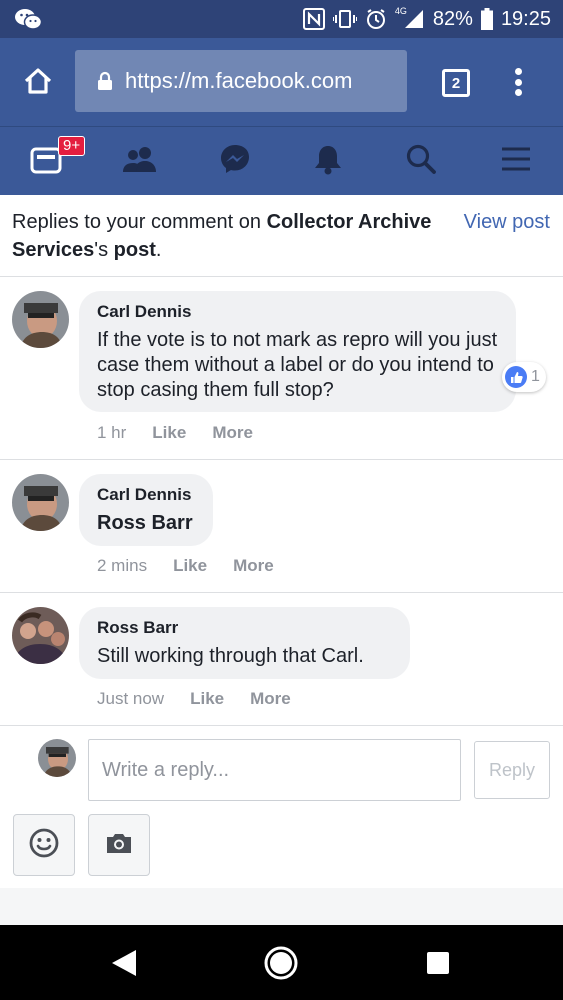 Image resolution: width=563 pixels, height=1000 pixels. Describe the element at coordinates (72, 146) in the screenshot. I see `notification-badge: 9+` at that location.